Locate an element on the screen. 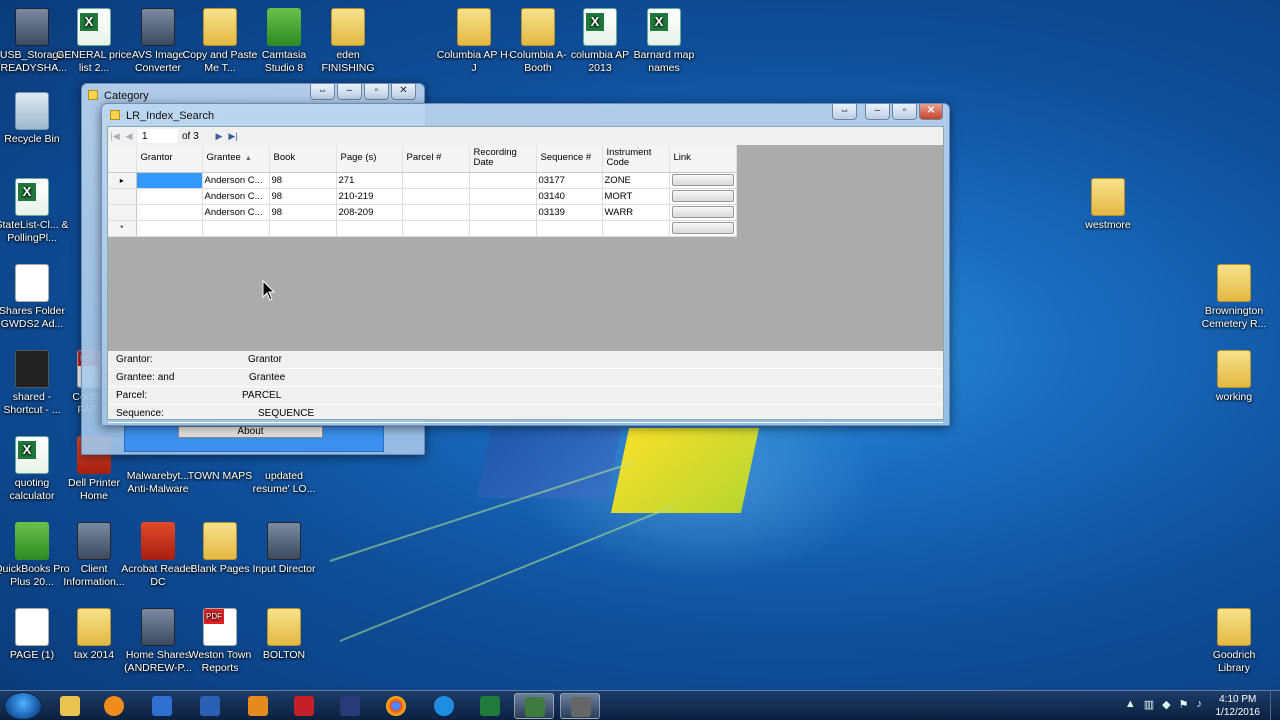  column-header-link: Link is located at coordinates (703, 159).